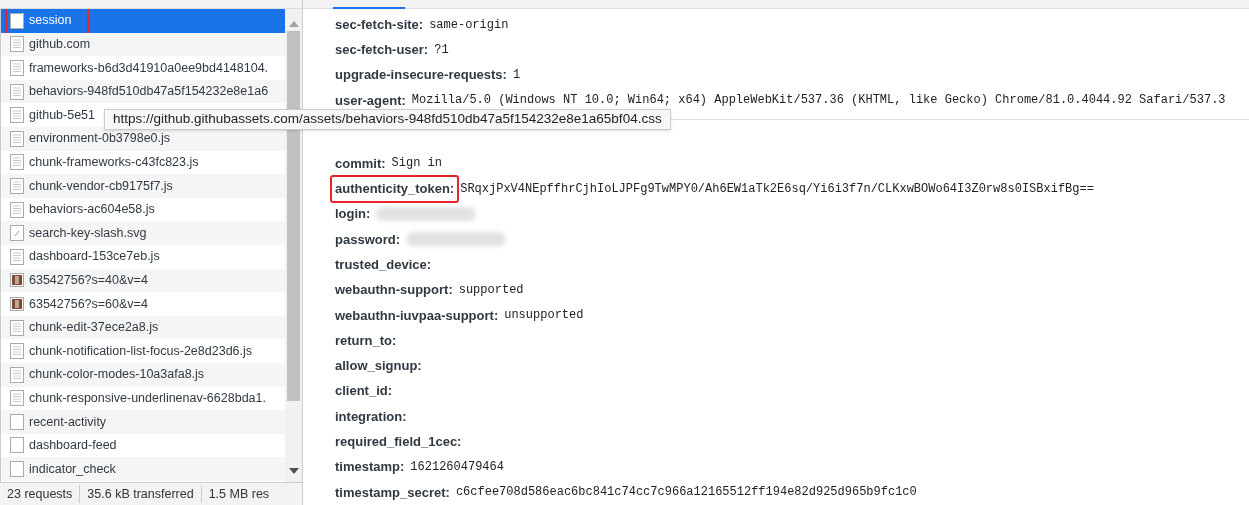  I want to click on field-name: upgrade-insecure-requests:, so click(421, 75).